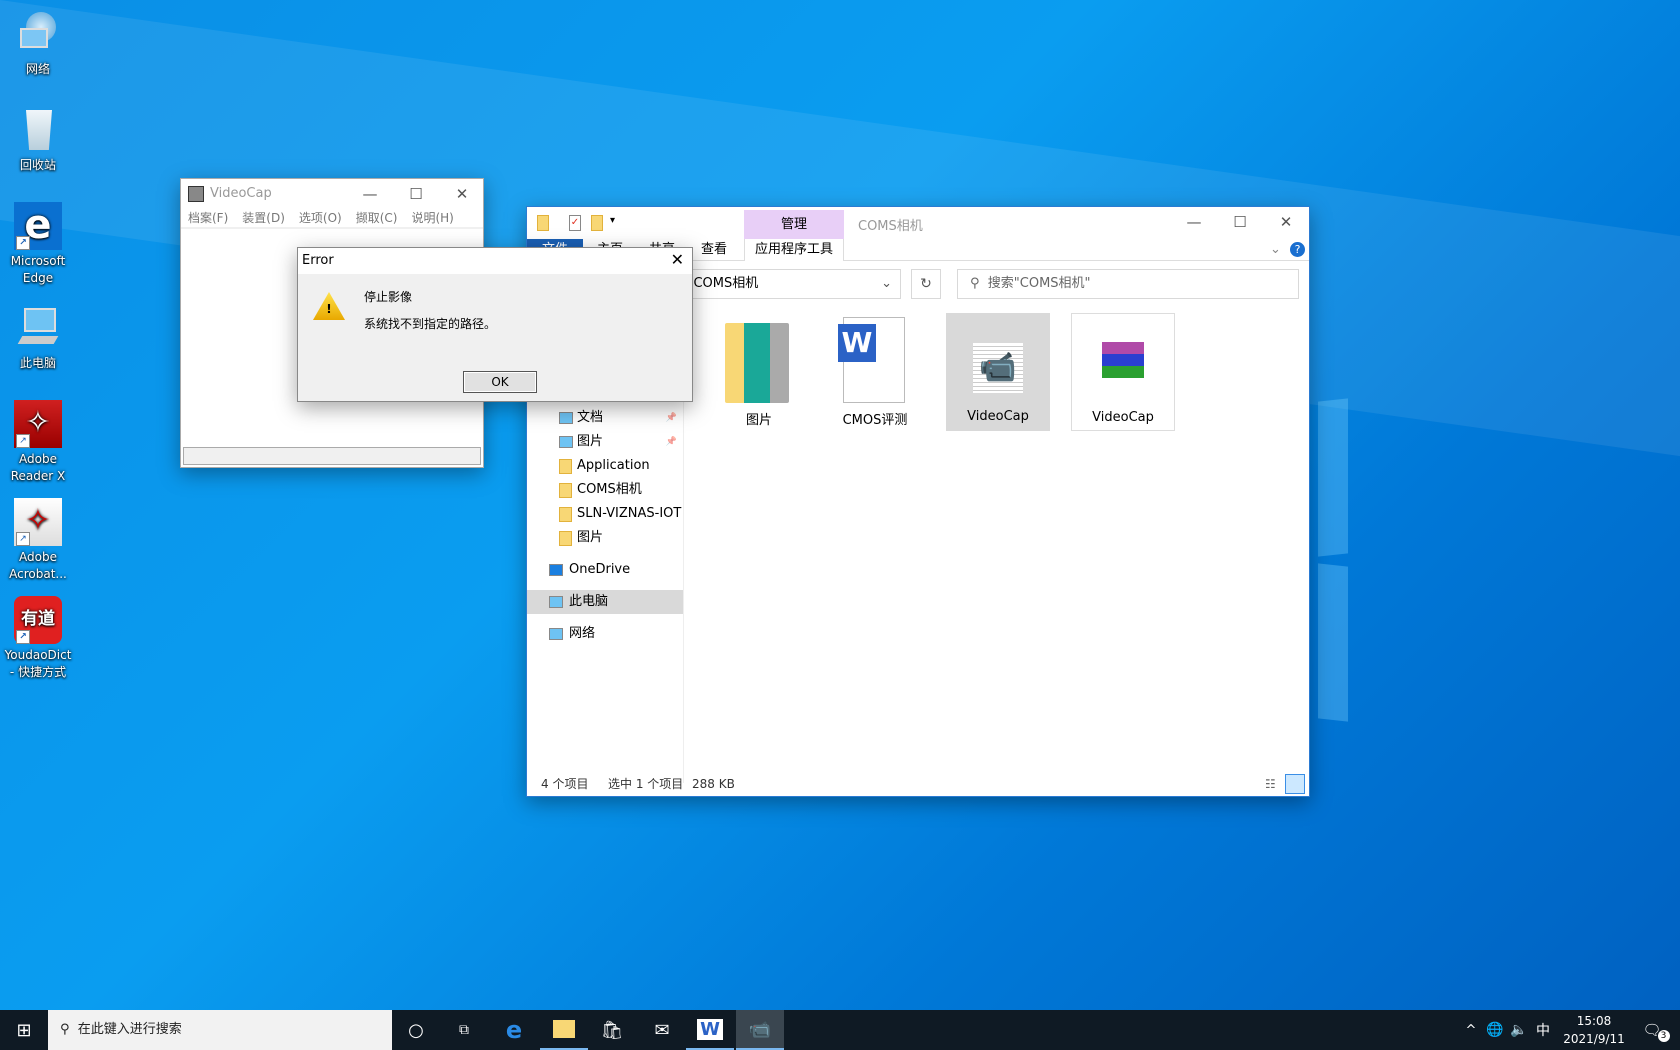  Describe the element at coordinates (196, 194) in the screenshot. I see `videocap-app-icon` at that location.